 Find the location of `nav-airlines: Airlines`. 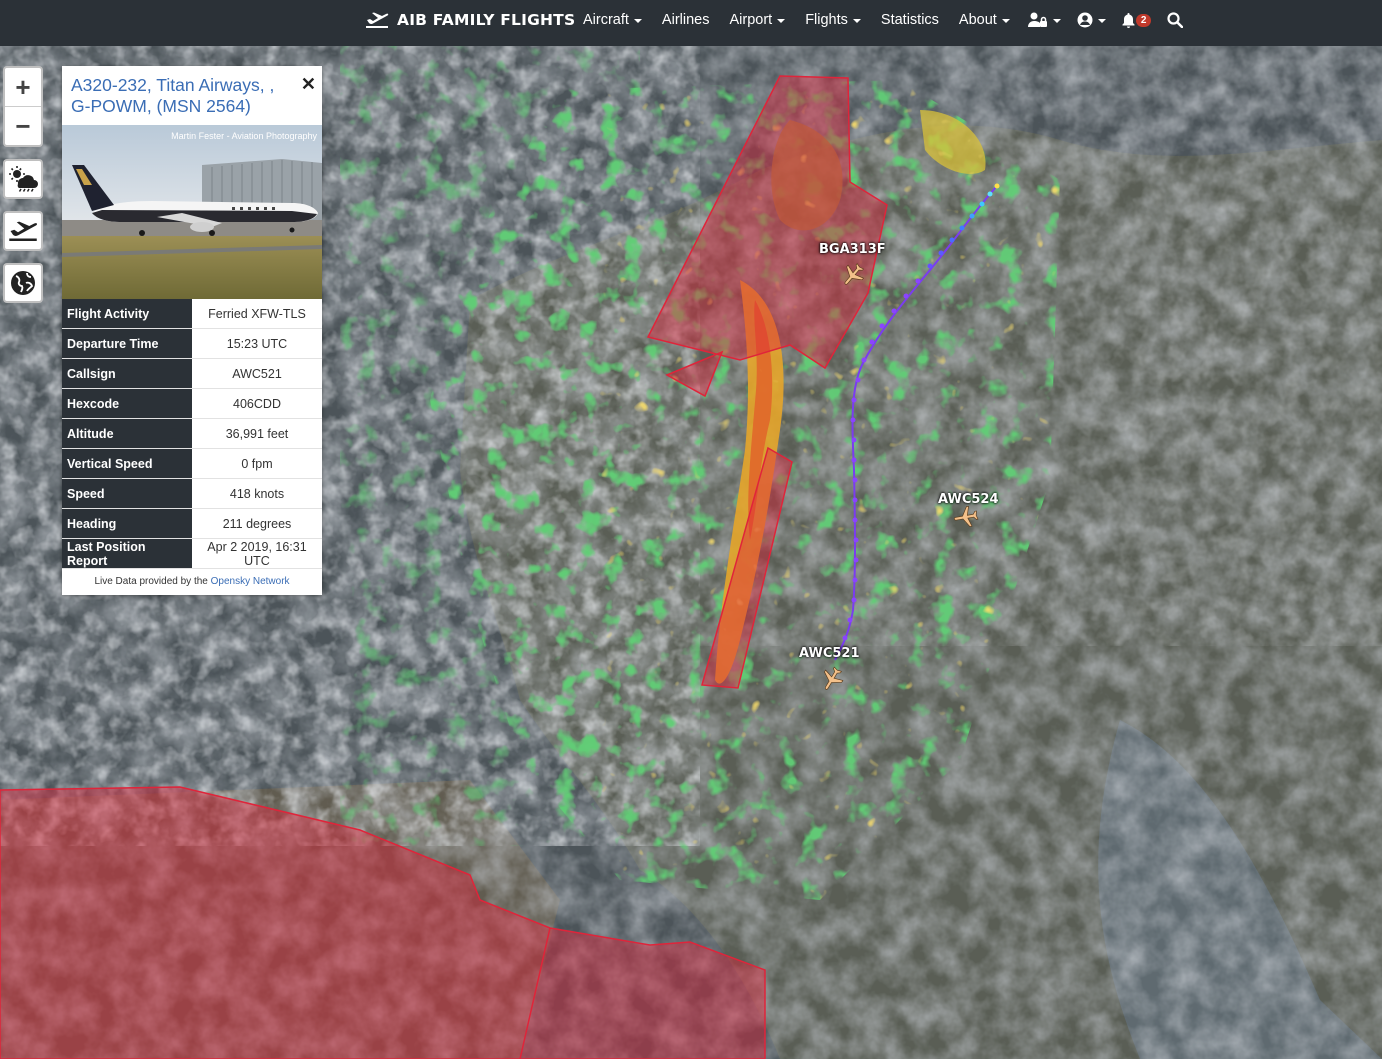

nav-airlines: Airlines is located at coordinates (686, 20).